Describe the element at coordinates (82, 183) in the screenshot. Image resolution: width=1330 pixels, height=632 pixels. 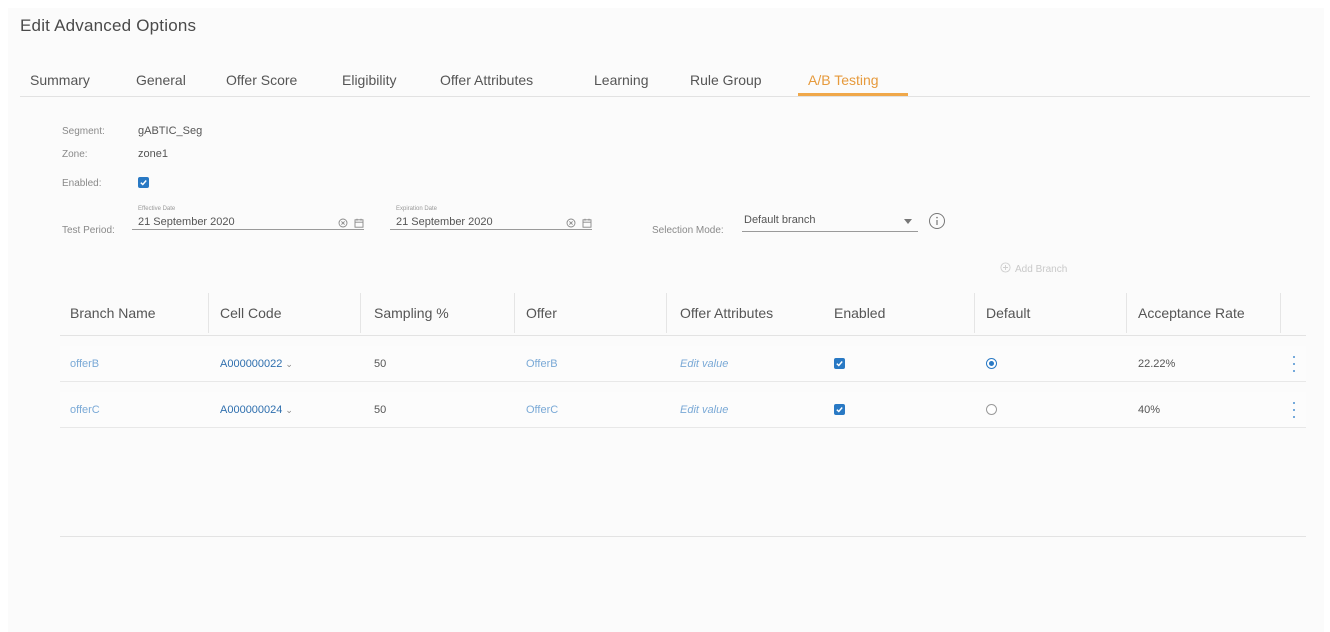
I see `enabled-label: Enabled:` at that location.